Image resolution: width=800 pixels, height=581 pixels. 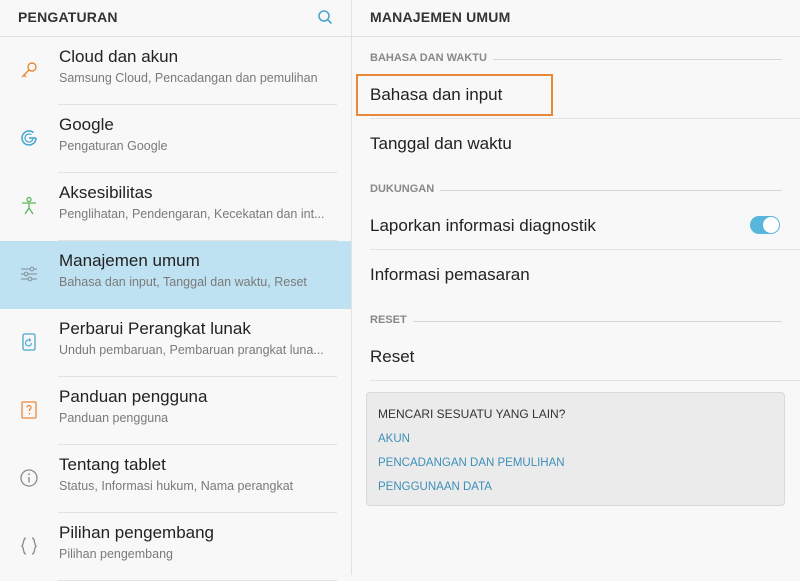 What do you see at coordinates (29, 410) in the screenshot?
I see `help-book-icon` at bounding box center [29, 410].